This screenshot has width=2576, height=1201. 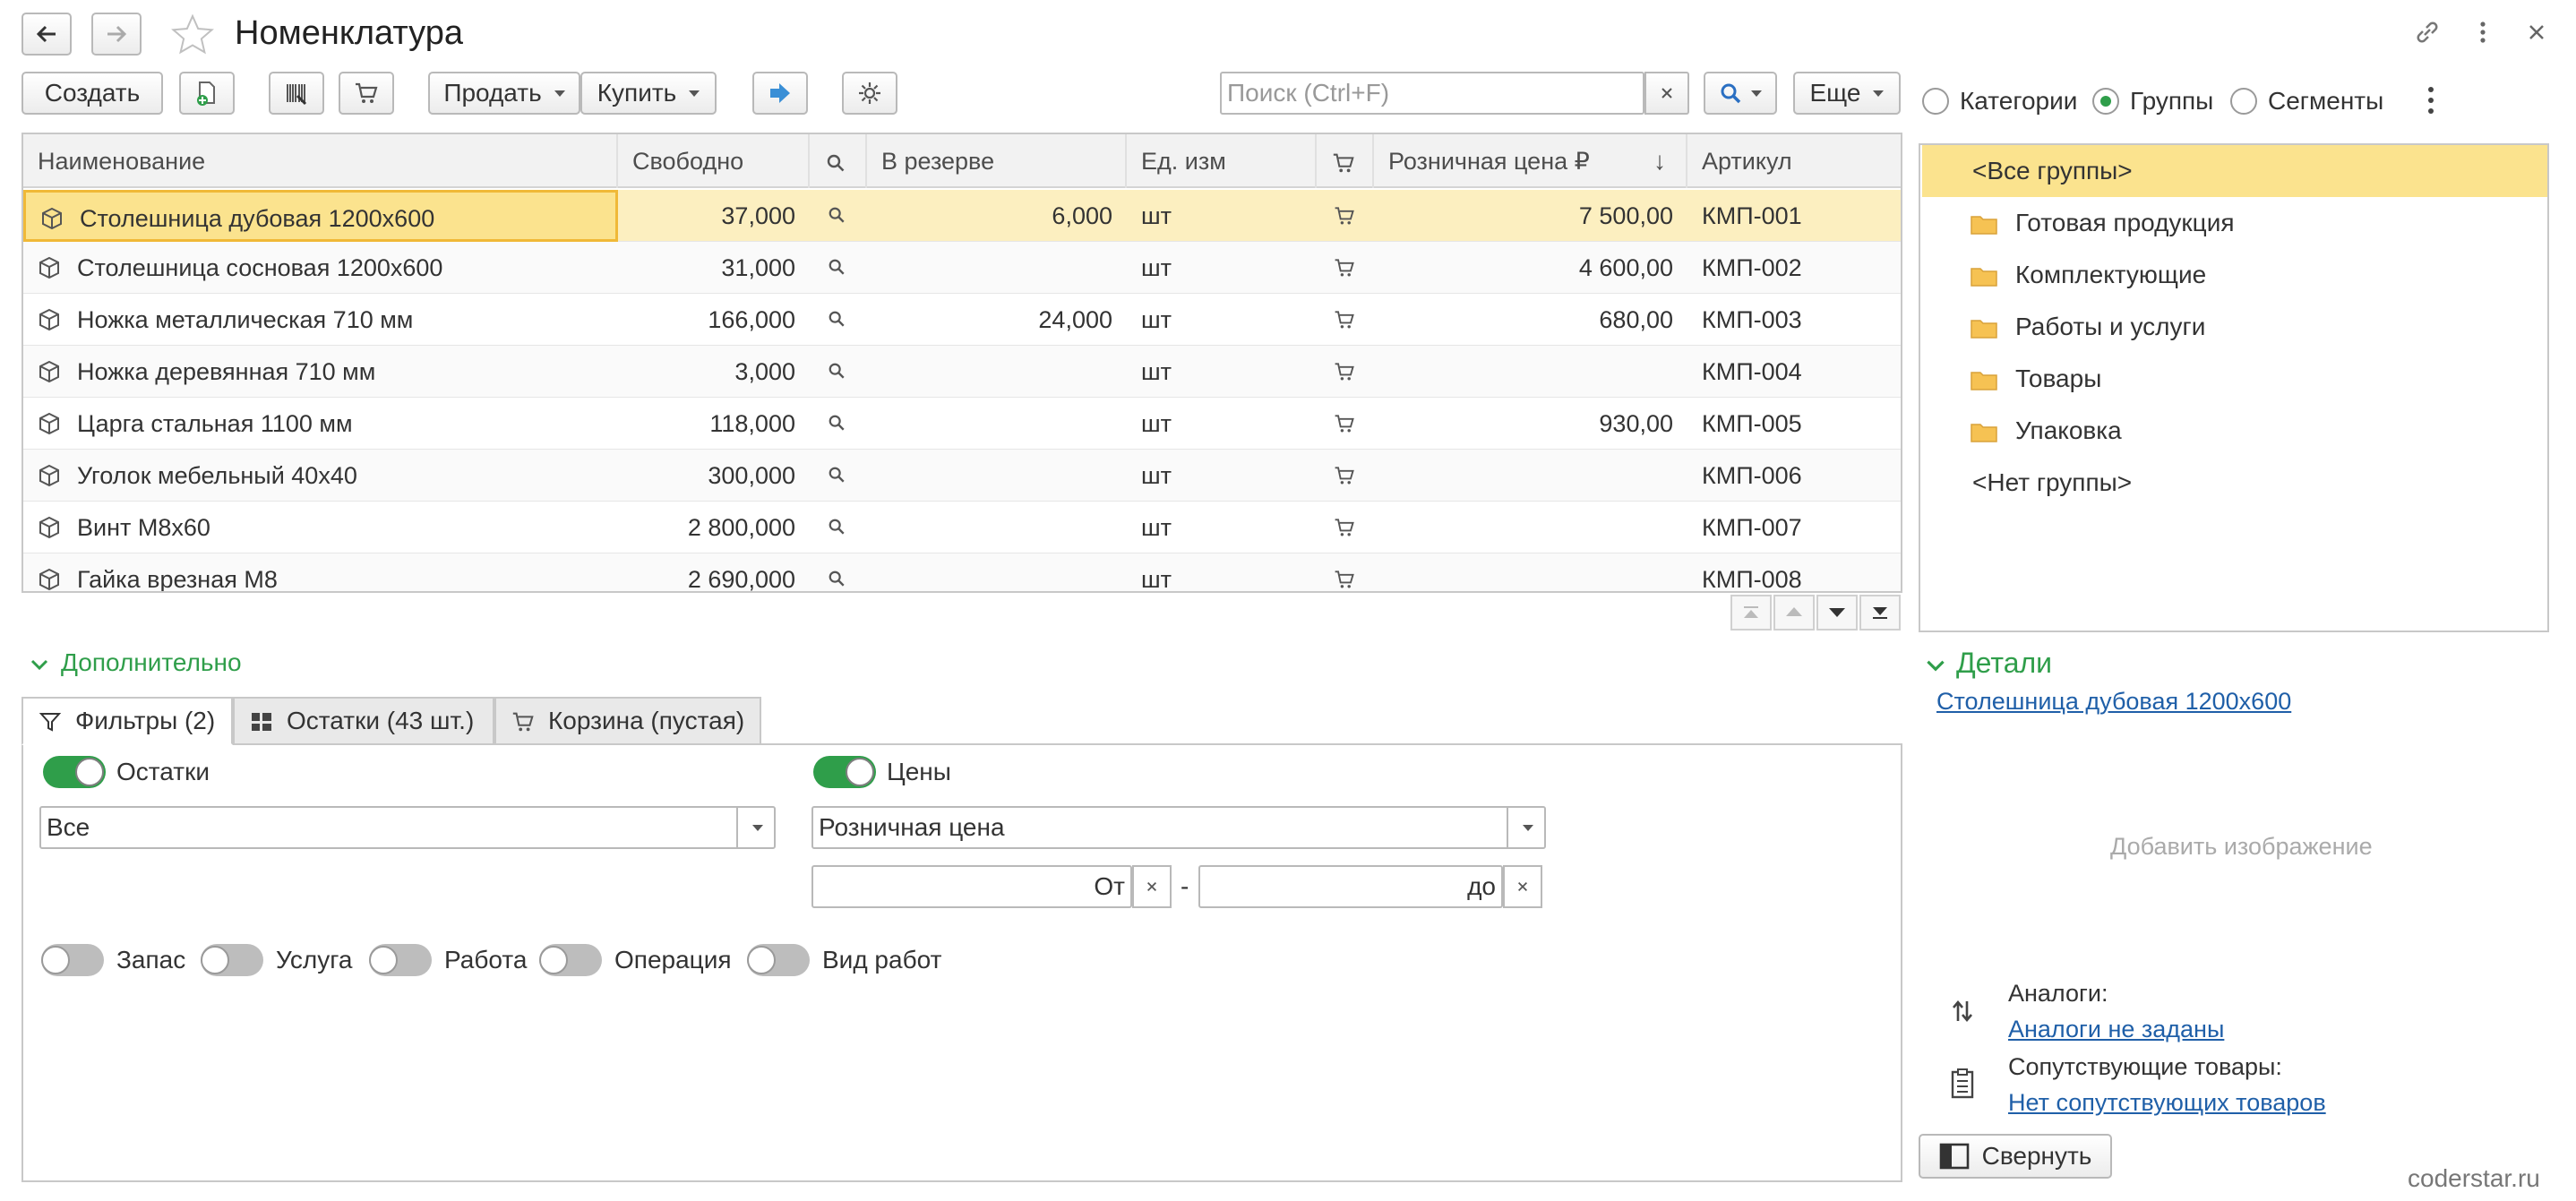 I want to click on details-section-title: Детали, so click(x=2004, y=663).